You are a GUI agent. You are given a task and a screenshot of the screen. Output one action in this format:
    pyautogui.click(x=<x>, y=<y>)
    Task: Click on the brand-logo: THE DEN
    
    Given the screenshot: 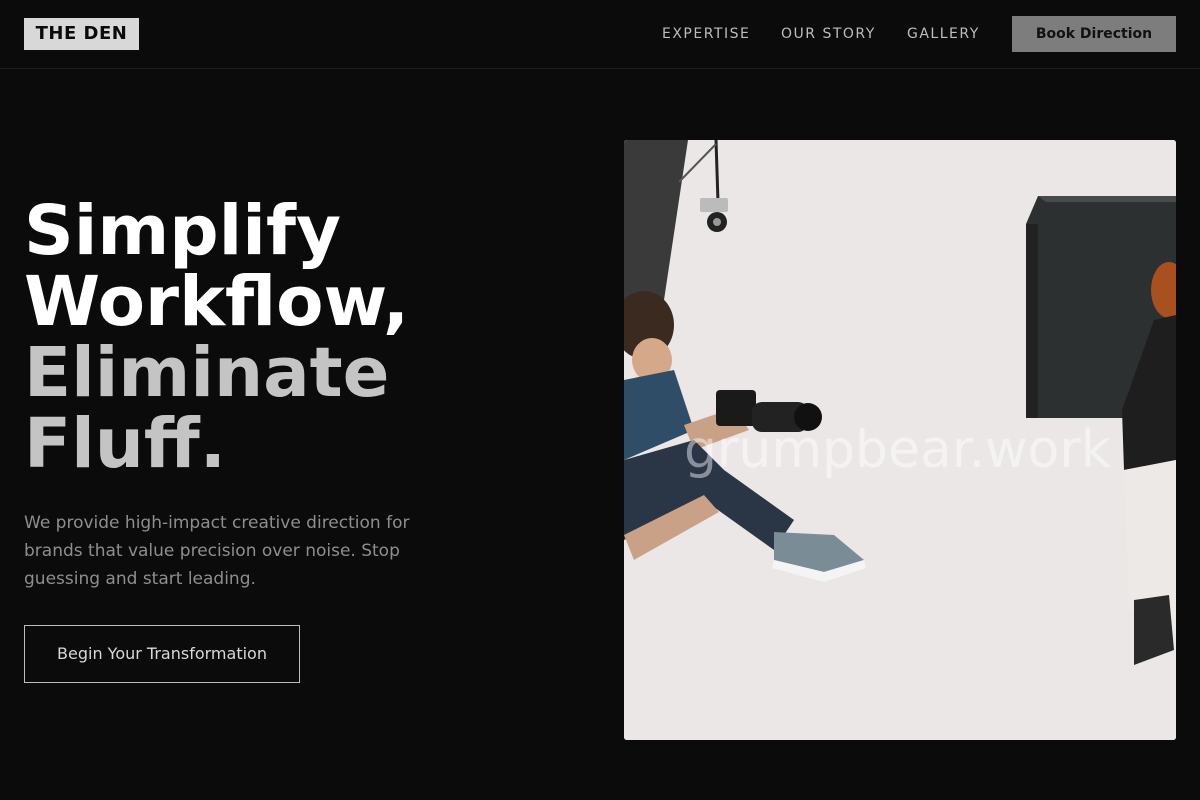 What is the action you would take?
    pyautogui.click(x=81, y=34)
    